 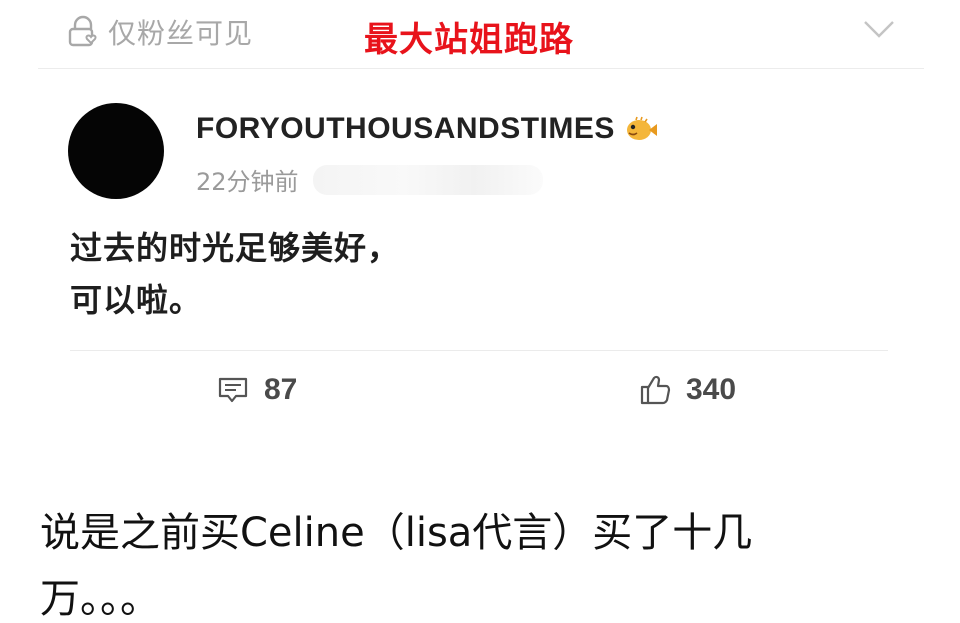 I want to click on post-body: 过去的时光足够美好， 可以啦。, so click(x=470, y=274).